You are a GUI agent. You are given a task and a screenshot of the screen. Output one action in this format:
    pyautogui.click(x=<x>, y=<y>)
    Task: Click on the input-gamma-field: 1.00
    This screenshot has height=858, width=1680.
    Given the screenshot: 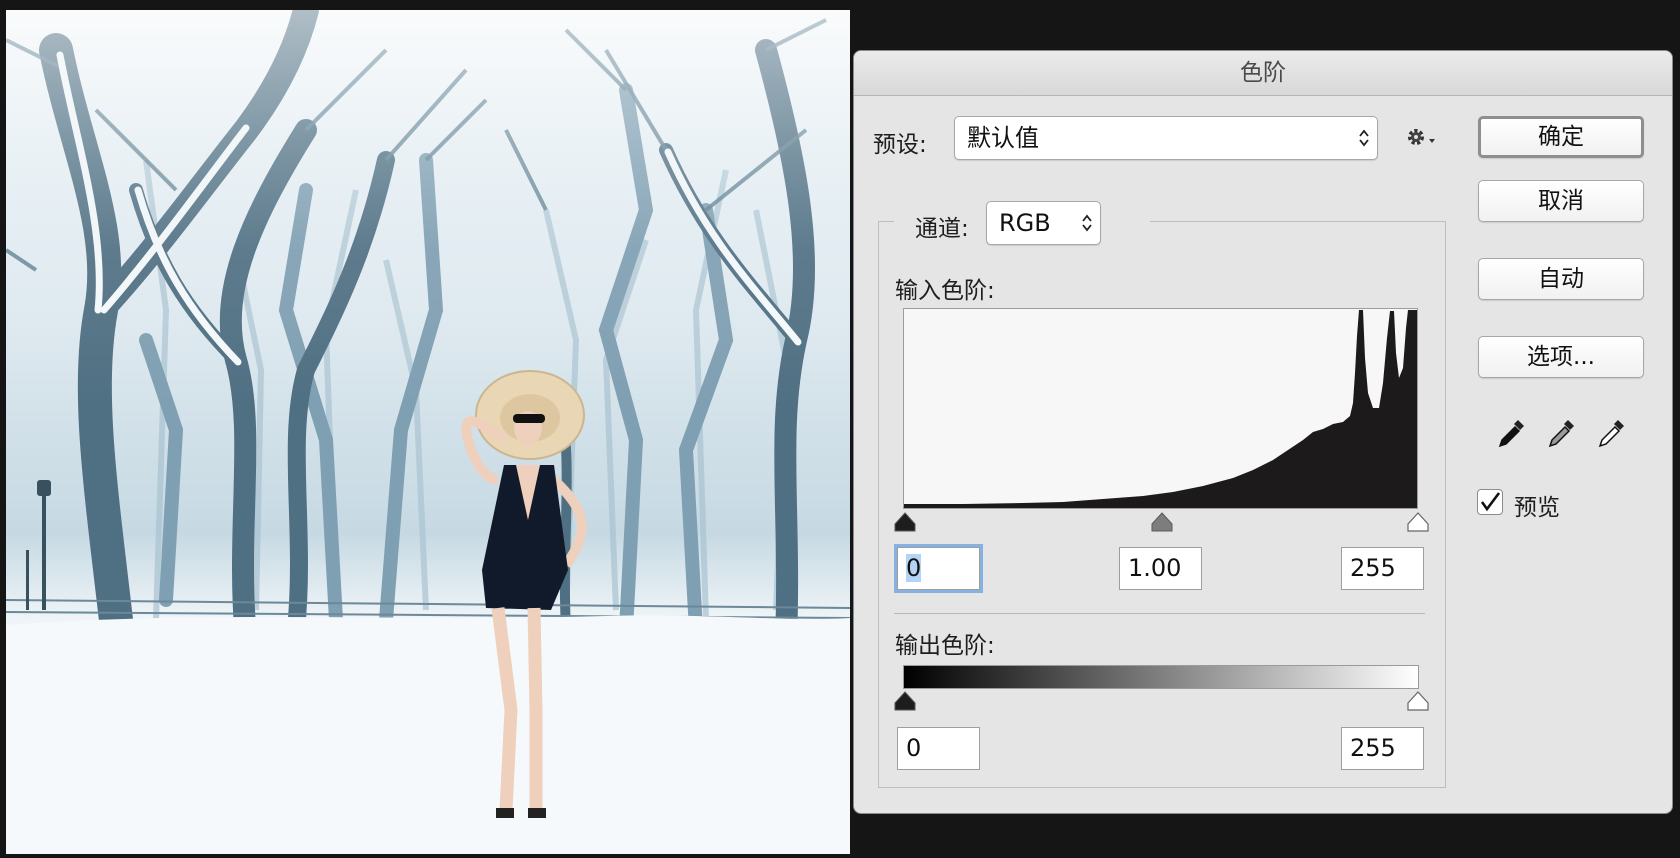 What is the action you would take?
    pyautogui.click(x=1160, y=568)
    